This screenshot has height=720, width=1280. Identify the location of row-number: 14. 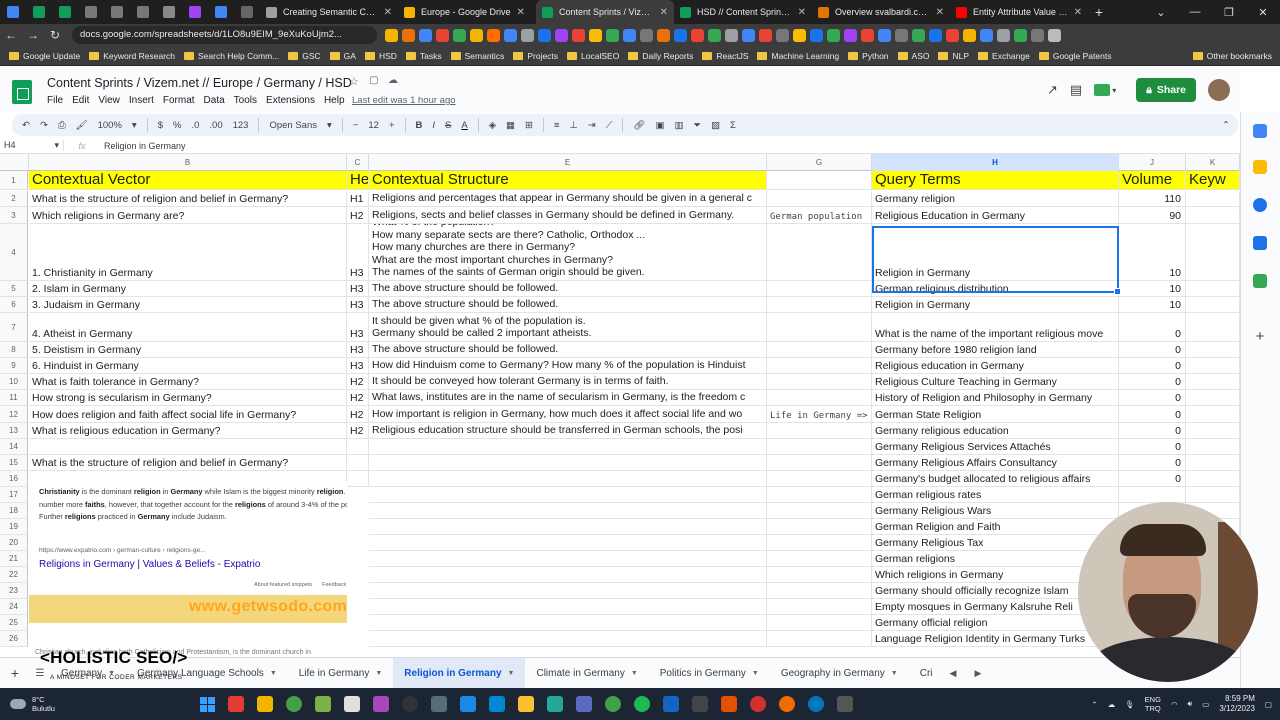
(14, 447).